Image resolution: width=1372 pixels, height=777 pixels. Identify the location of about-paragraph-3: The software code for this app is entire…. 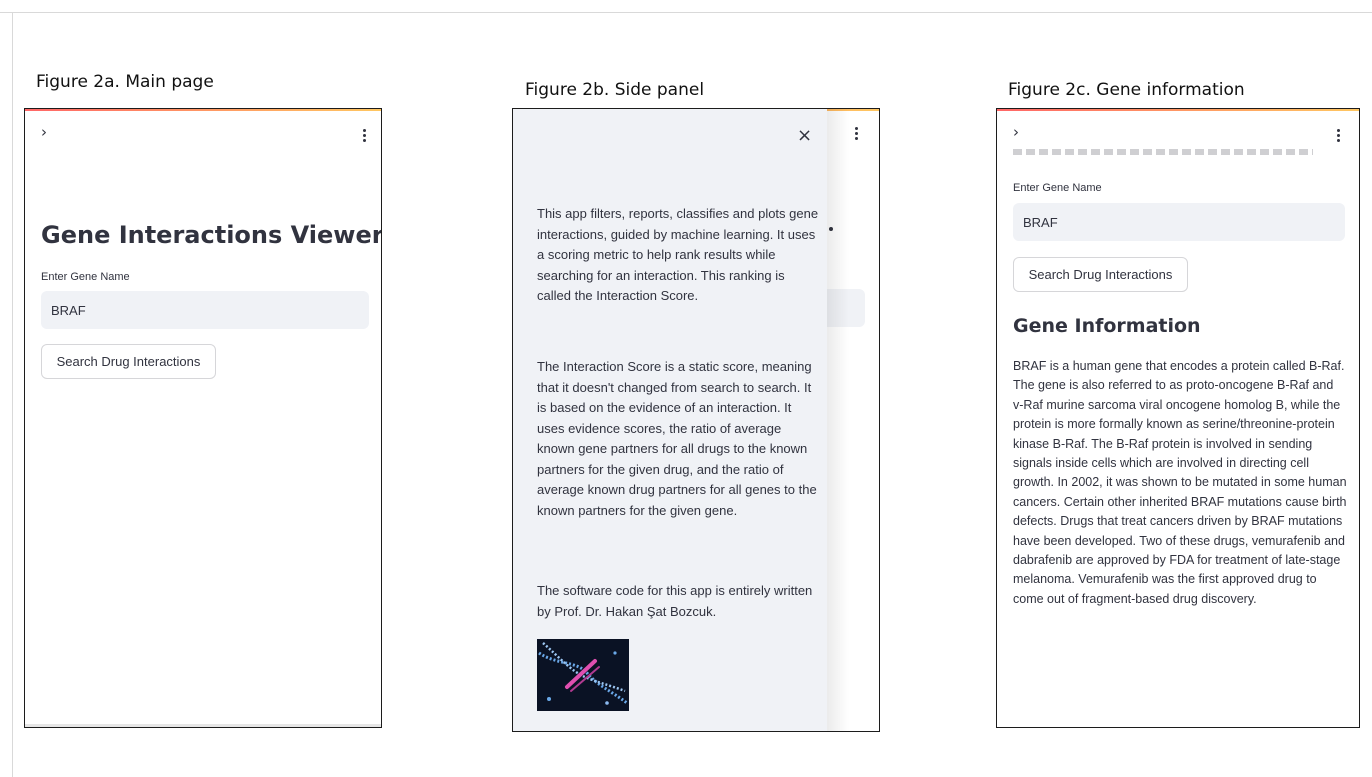
(675, 601).